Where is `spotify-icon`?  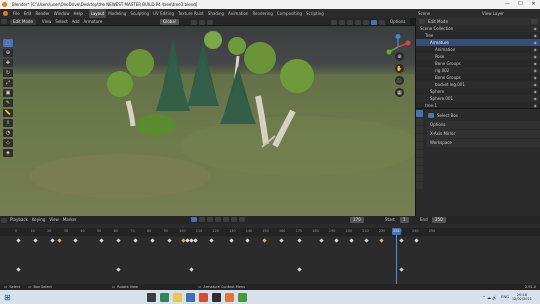 spotify-icon is located at coordinates (242, 297).